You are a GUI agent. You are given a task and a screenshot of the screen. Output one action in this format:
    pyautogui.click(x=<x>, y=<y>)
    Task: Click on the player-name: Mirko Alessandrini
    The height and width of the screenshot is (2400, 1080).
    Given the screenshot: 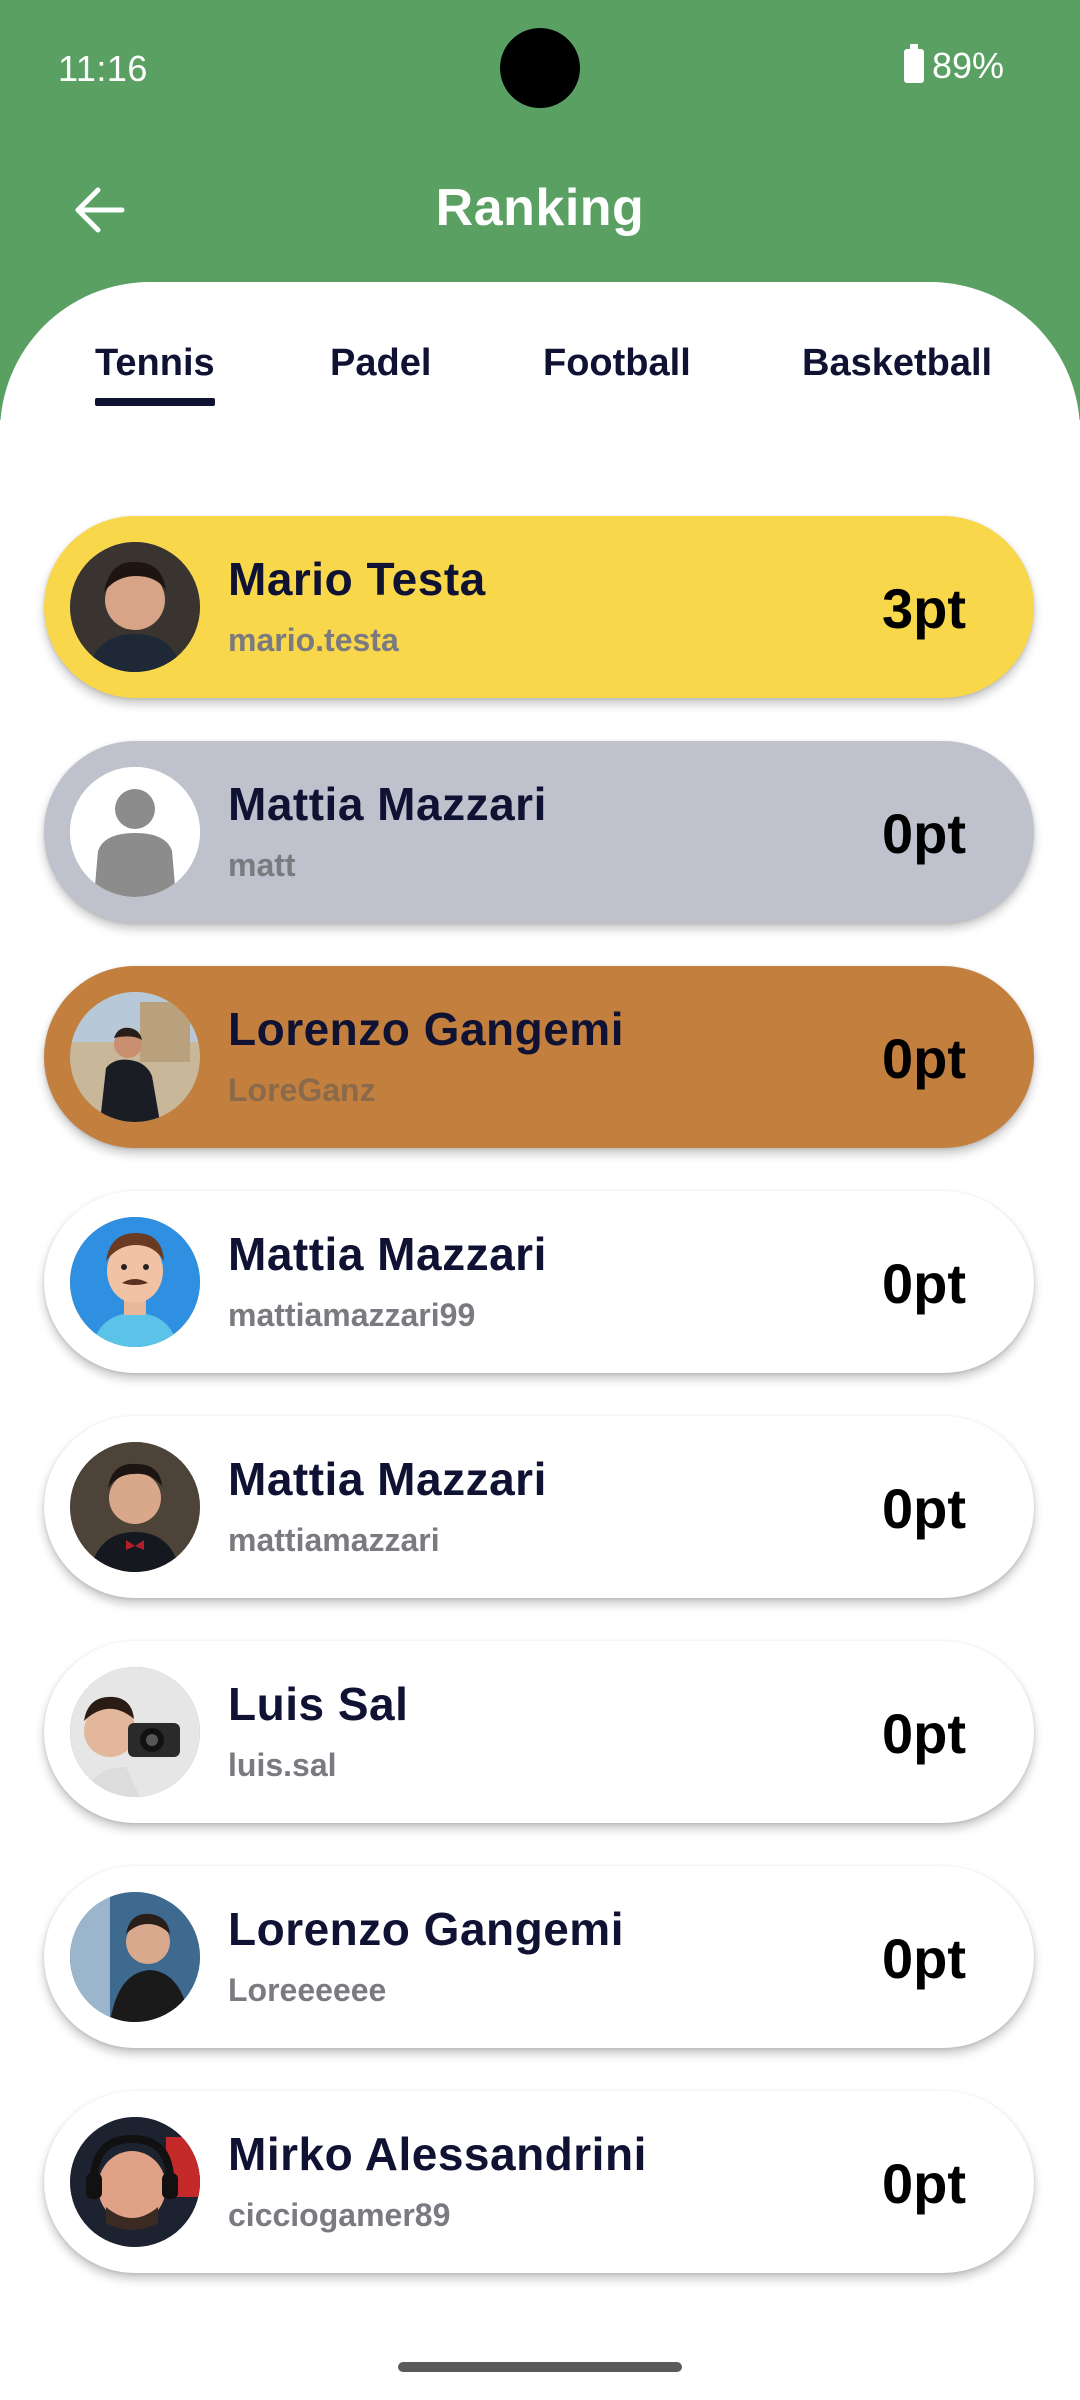 What is the action you would take?
    pyautogui.click(x=437, y=2154)
    